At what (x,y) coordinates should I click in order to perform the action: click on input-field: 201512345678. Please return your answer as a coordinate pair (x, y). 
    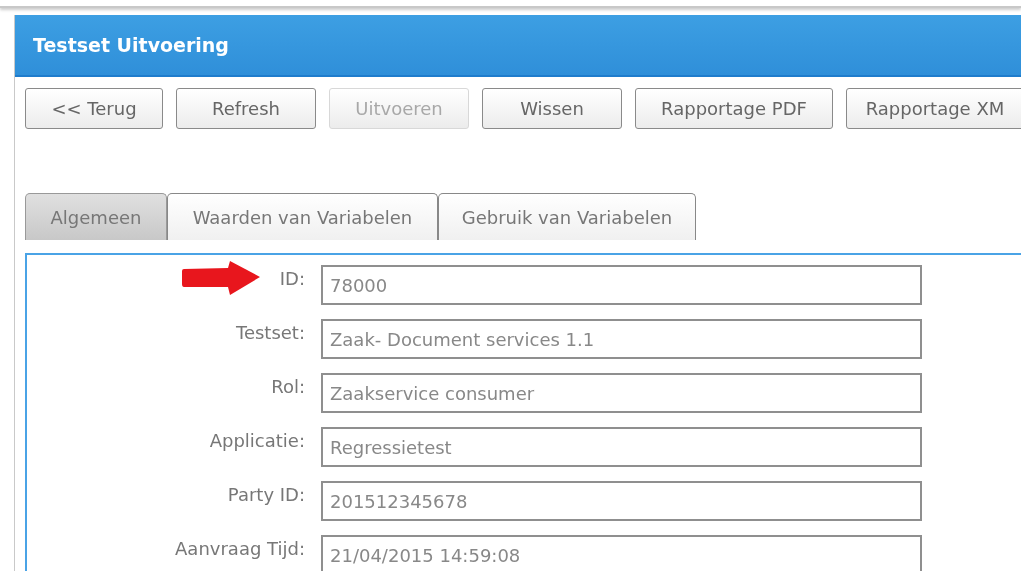
    Looking at the image, I should click on (621, 501).